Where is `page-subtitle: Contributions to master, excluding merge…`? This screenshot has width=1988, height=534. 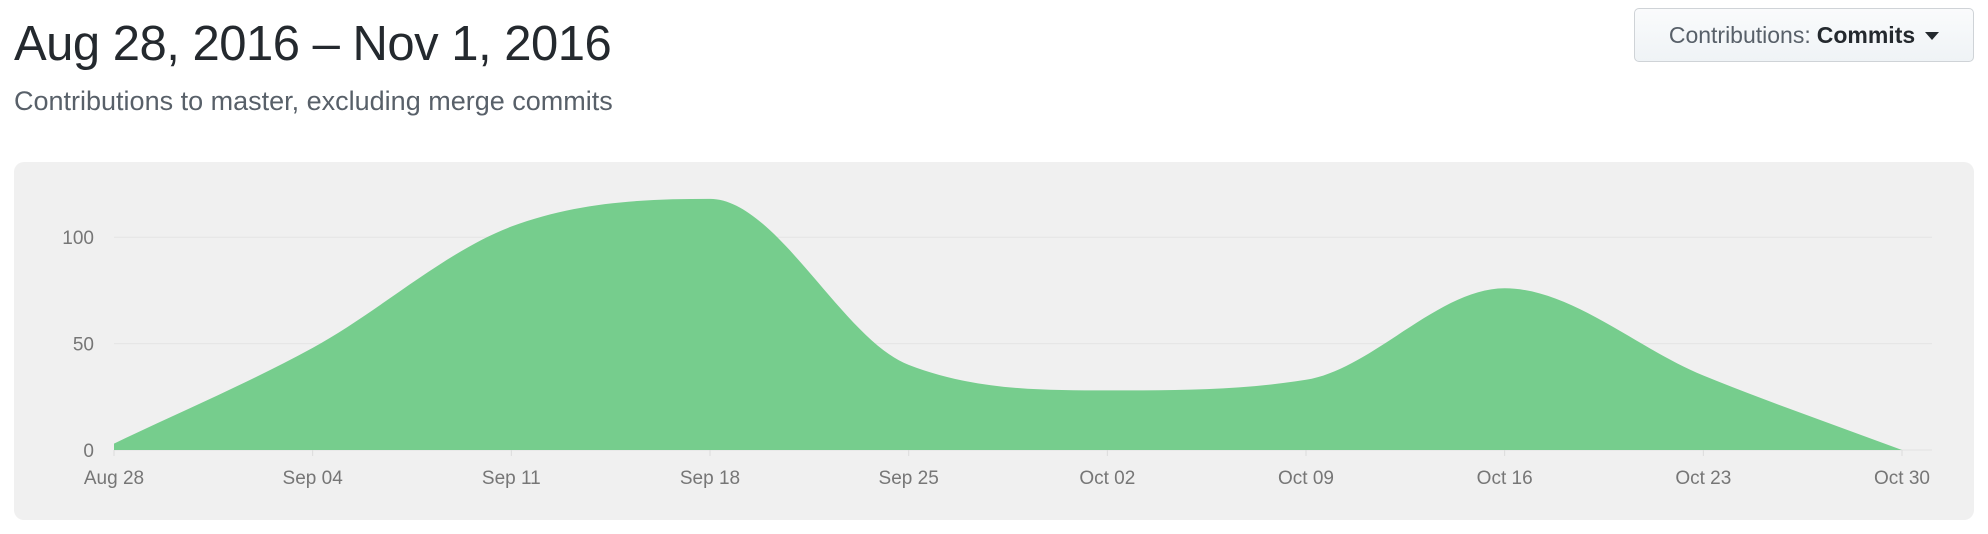
page-subtitle: Contributions to master, excluding merge… is located at coordinates (313, 101).